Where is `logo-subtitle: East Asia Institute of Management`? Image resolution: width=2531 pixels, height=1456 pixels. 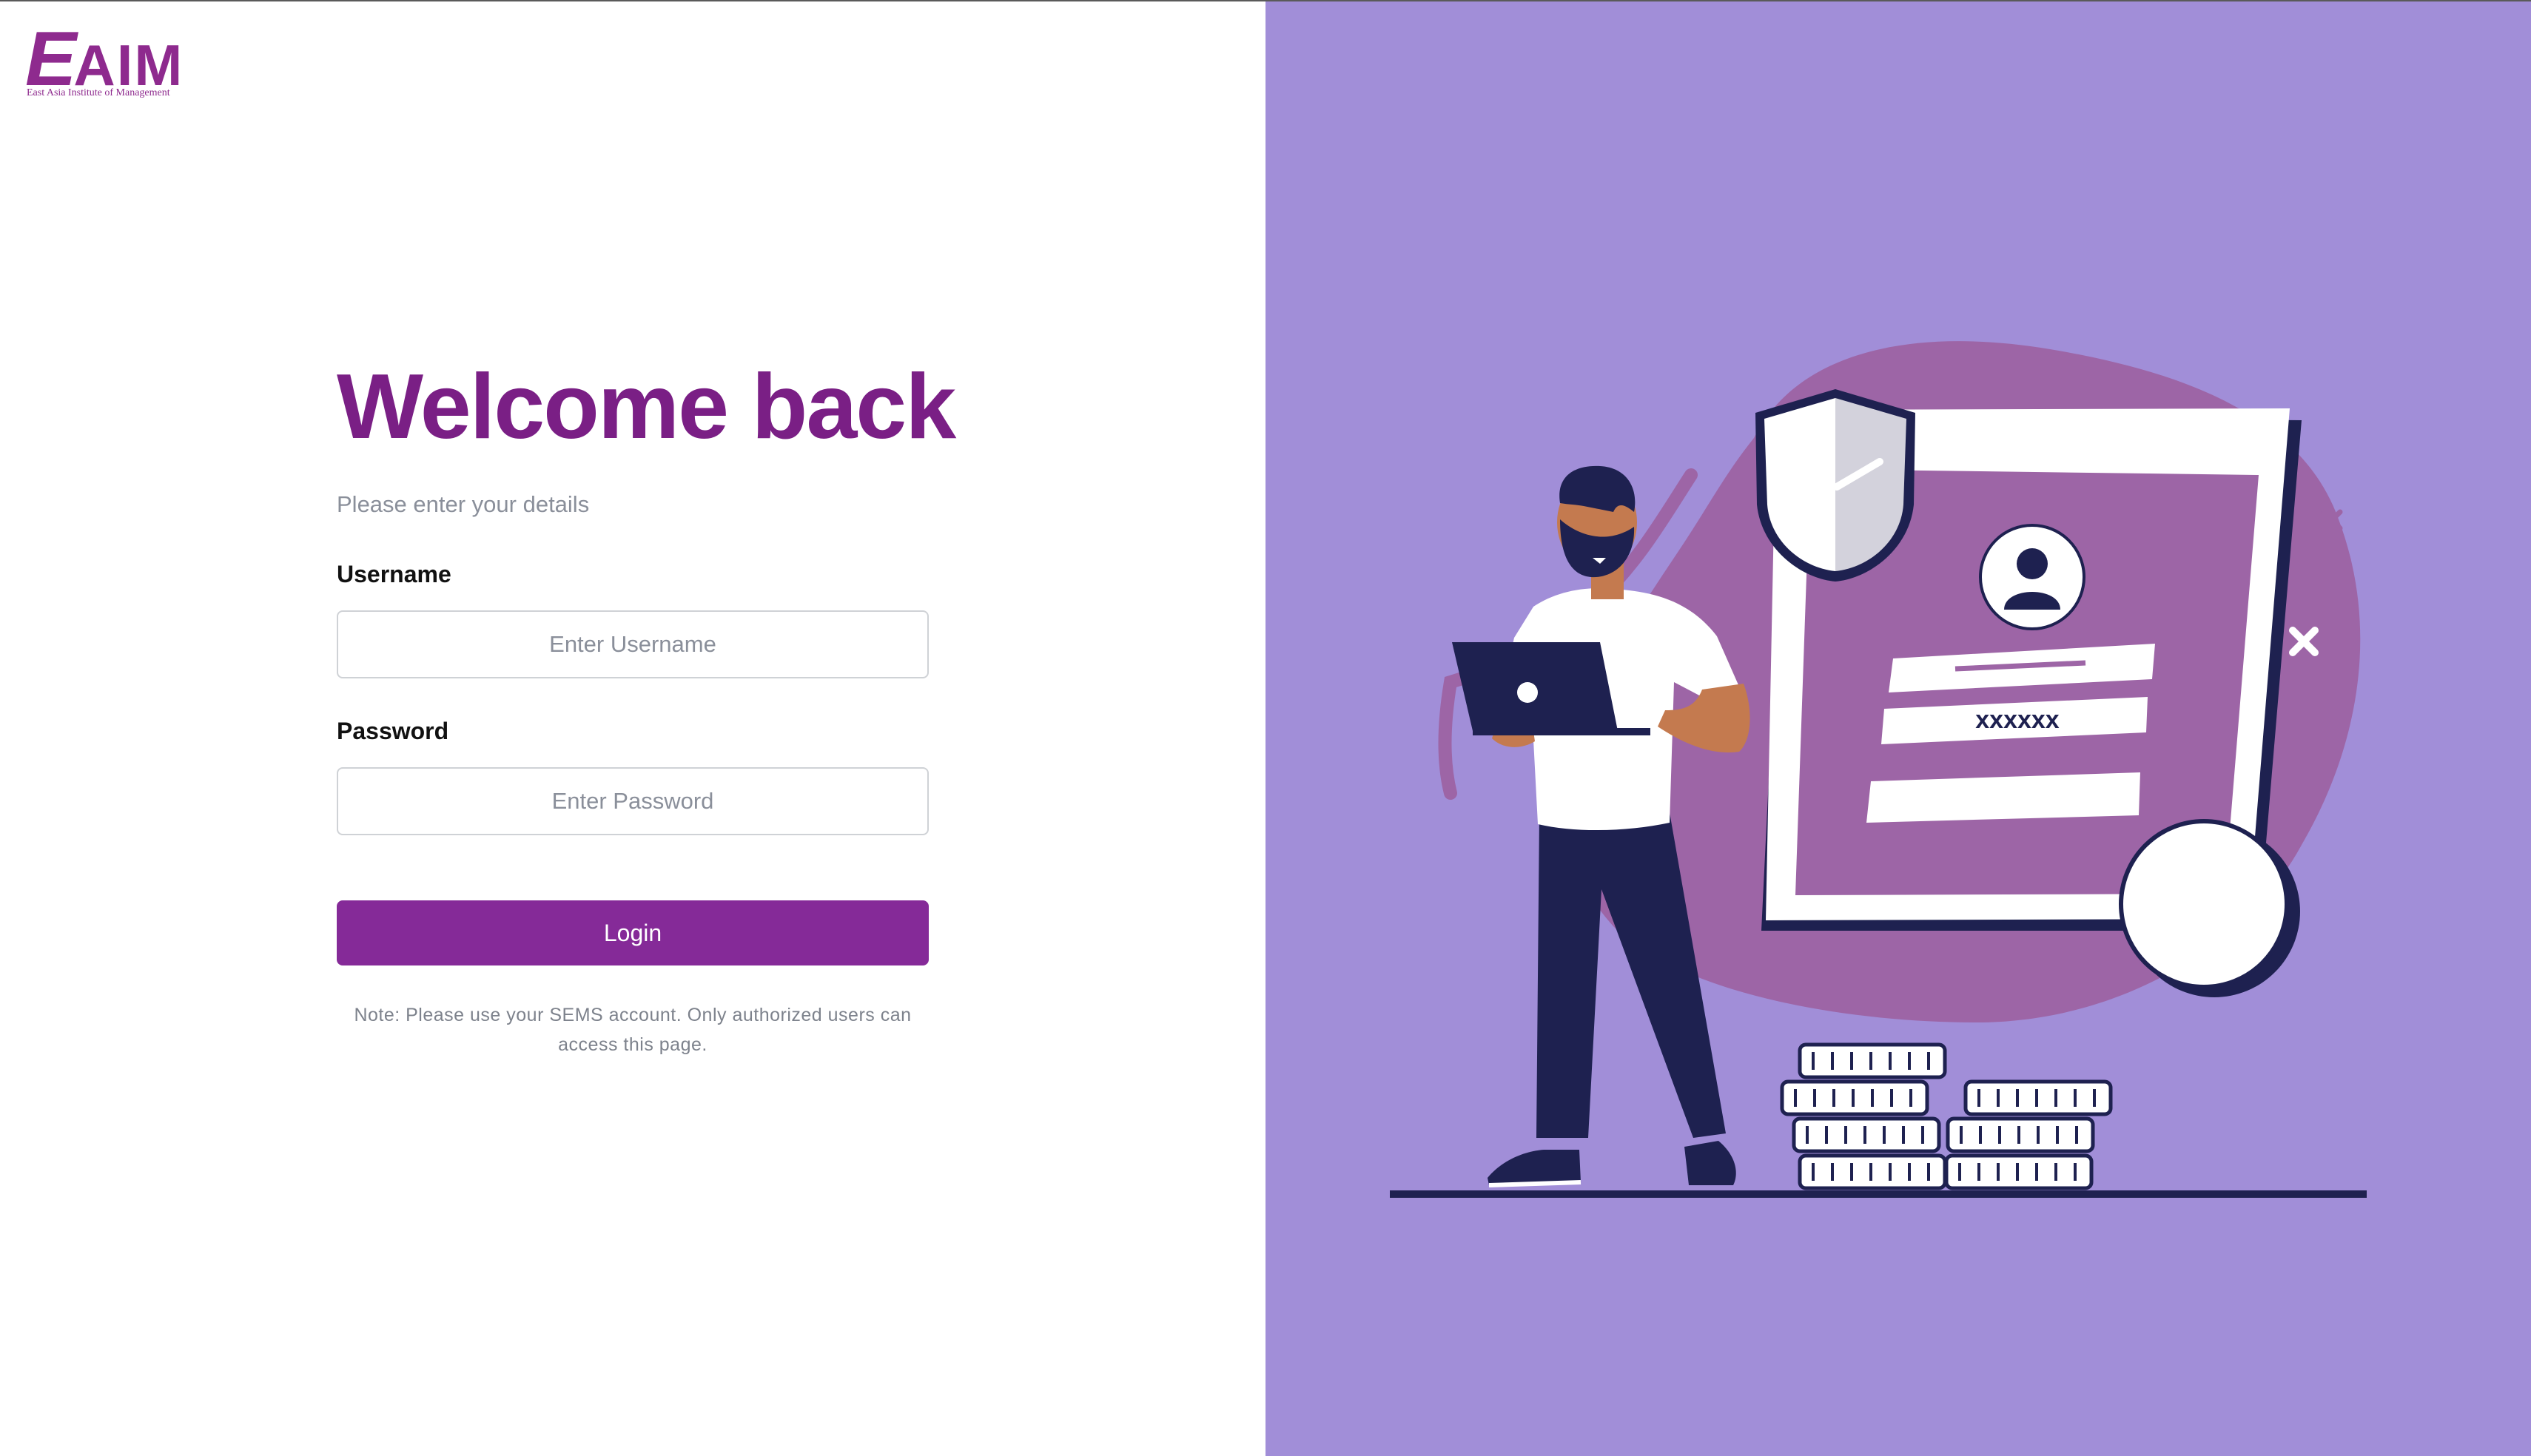 logo-subtitle: East Asia Institute of Management is located at coordinates (98, 93).